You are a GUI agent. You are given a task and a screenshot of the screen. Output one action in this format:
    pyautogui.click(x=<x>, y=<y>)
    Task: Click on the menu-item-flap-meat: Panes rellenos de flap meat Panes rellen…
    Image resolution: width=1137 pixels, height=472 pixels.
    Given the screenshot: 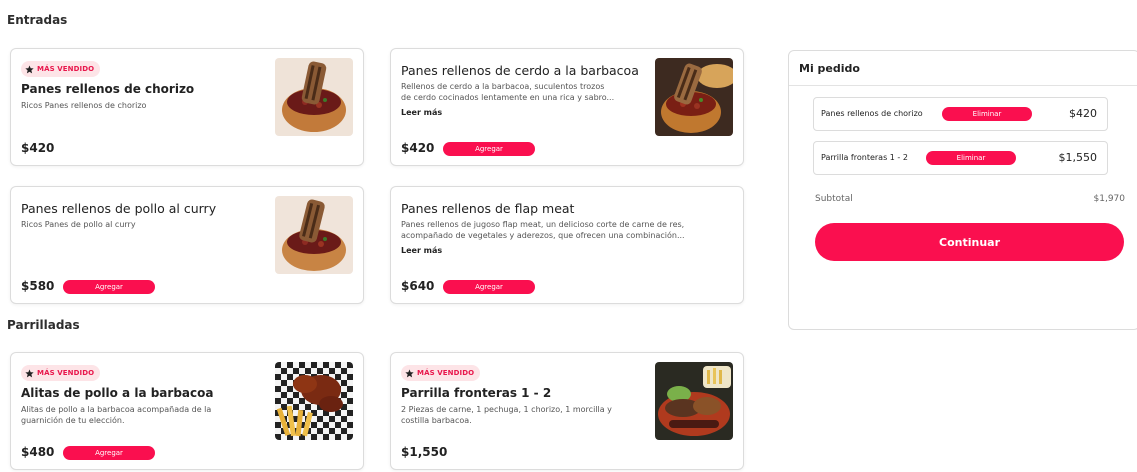 What is the action you would take?
    pyautogui.click(x=567, y=245)
    